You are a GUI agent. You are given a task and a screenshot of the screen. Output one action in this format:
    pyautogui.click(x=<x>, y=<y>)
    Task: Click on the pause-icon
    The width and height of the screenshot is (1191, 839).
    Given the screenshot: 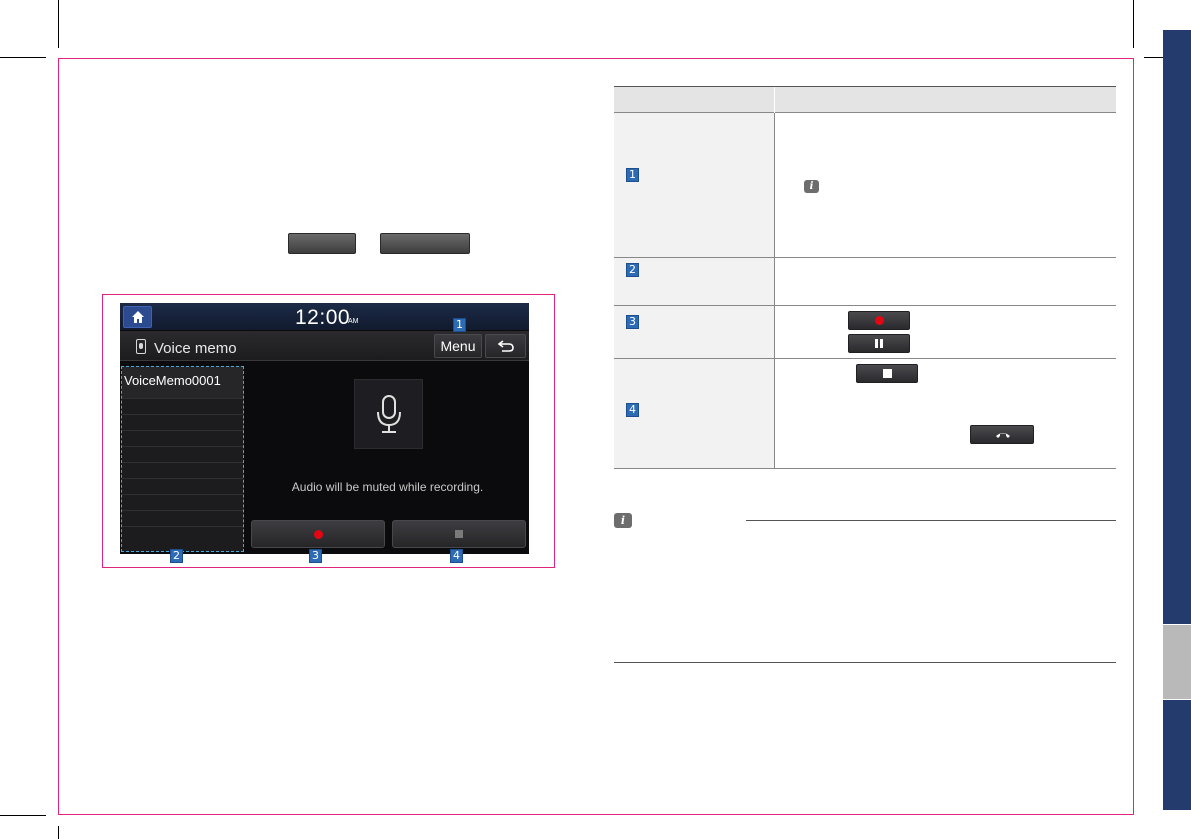 What is the action you would take?
    pyautogui.click(x=879, y=343)
    